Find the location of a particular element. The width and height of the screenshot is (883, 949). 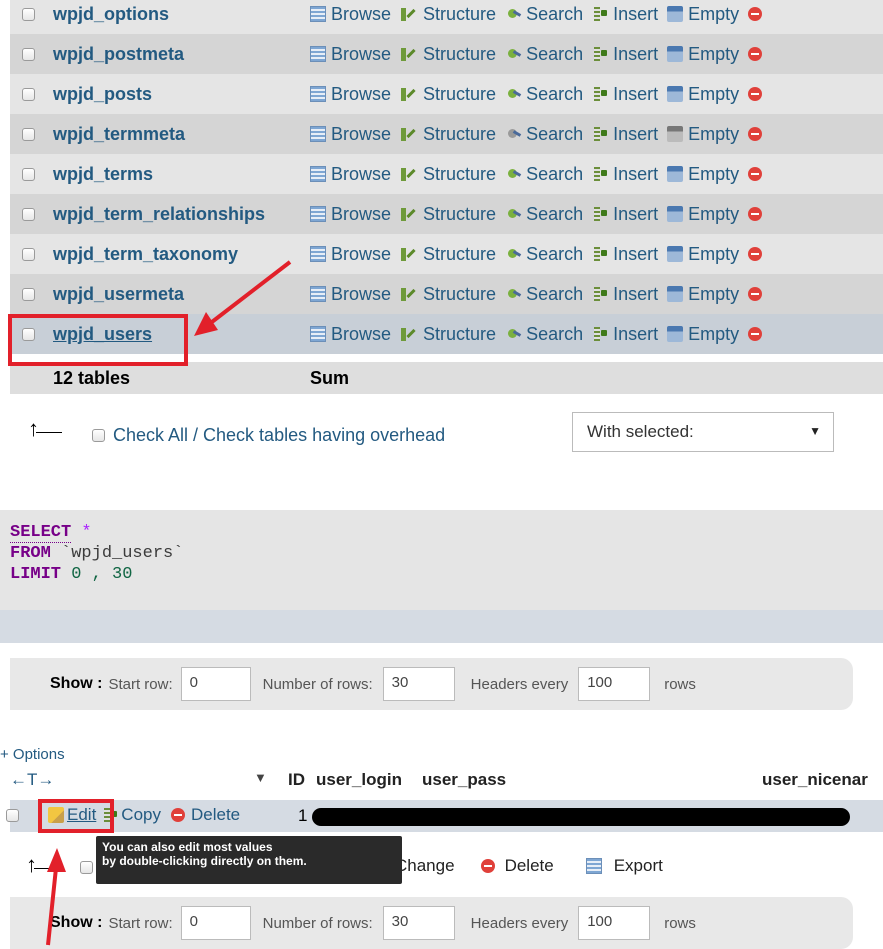

users-table-highlight-box is located at coordinates (98, 340).